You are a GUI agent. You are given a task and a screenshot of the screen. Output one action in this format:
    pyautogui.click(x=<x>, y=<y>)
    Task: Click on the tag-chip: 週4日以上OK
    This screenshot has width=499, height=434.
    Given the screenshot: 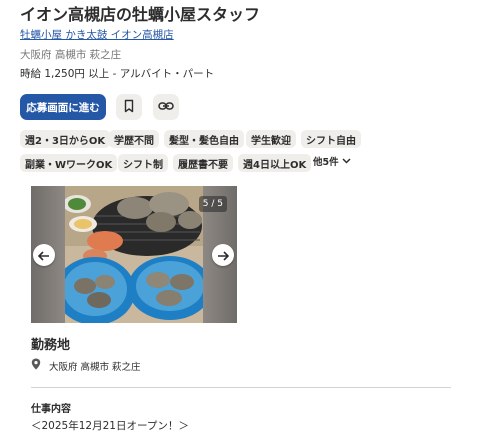 What is the action you would take?
    pyautogui.click(x=275, y=163)
    